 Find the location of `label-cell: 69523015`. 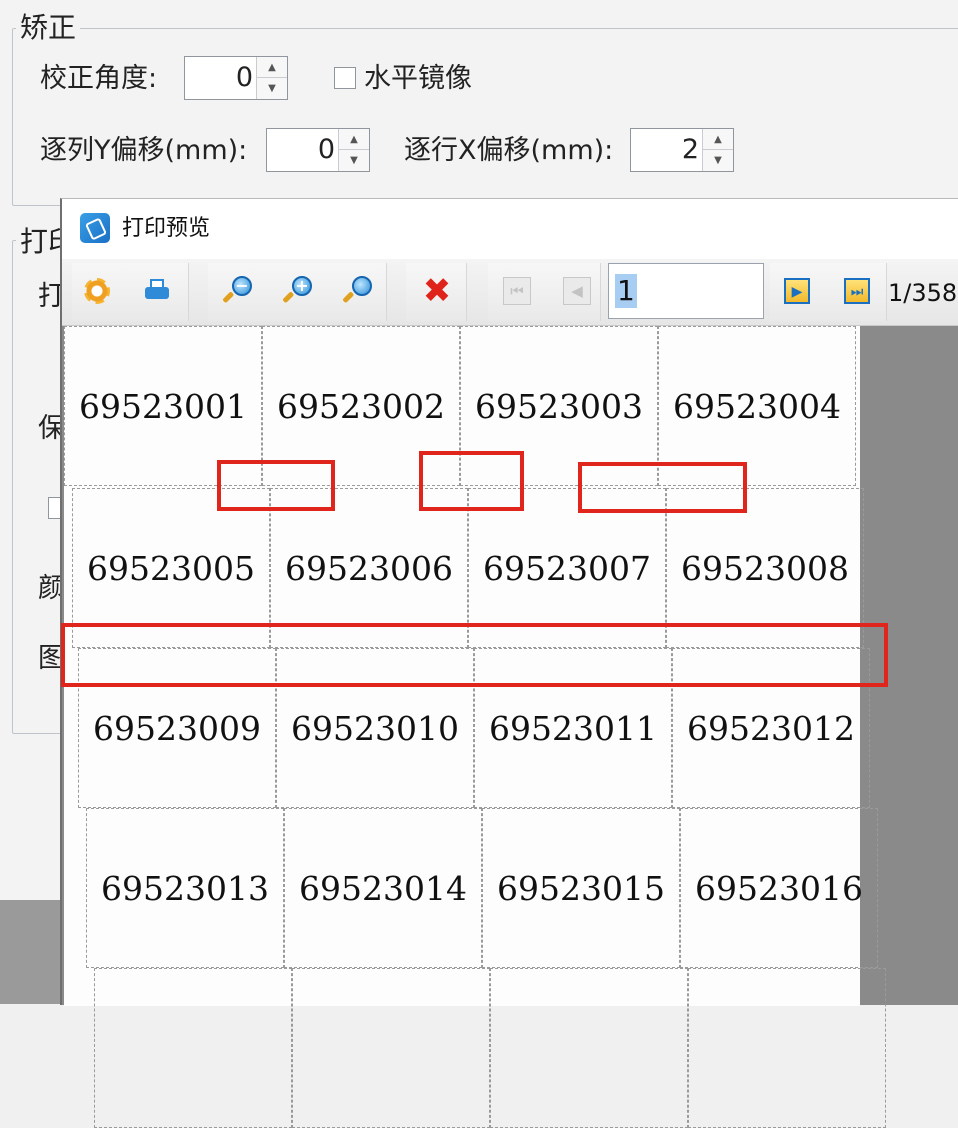

label-cell: 69523015 is located at coordinates (581, 888).